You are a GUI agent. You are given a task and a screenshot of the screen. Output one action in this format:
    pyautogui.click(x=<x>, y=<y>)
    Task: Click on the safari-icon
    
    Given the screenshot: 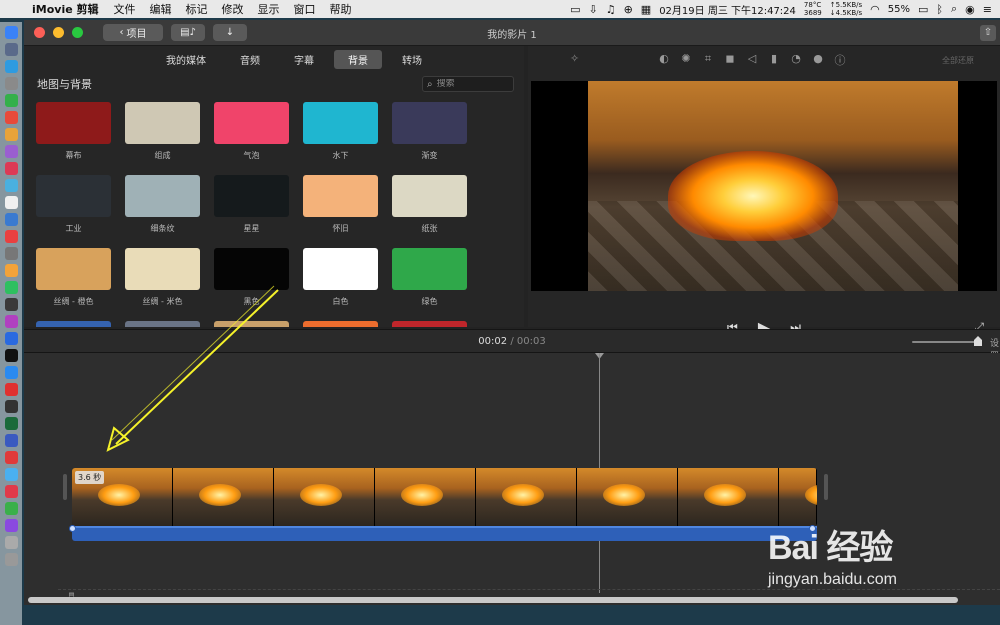 What is the action you would take?
    pyautogui.click(x=11, y=66)
    